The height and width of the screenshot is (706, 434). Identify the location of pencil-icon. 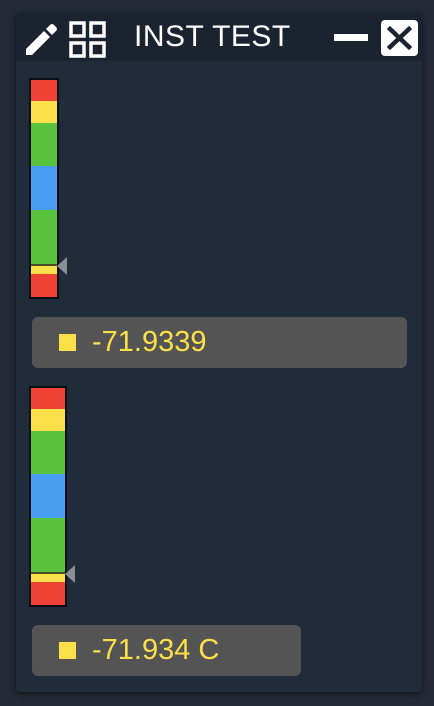
(41, 40).